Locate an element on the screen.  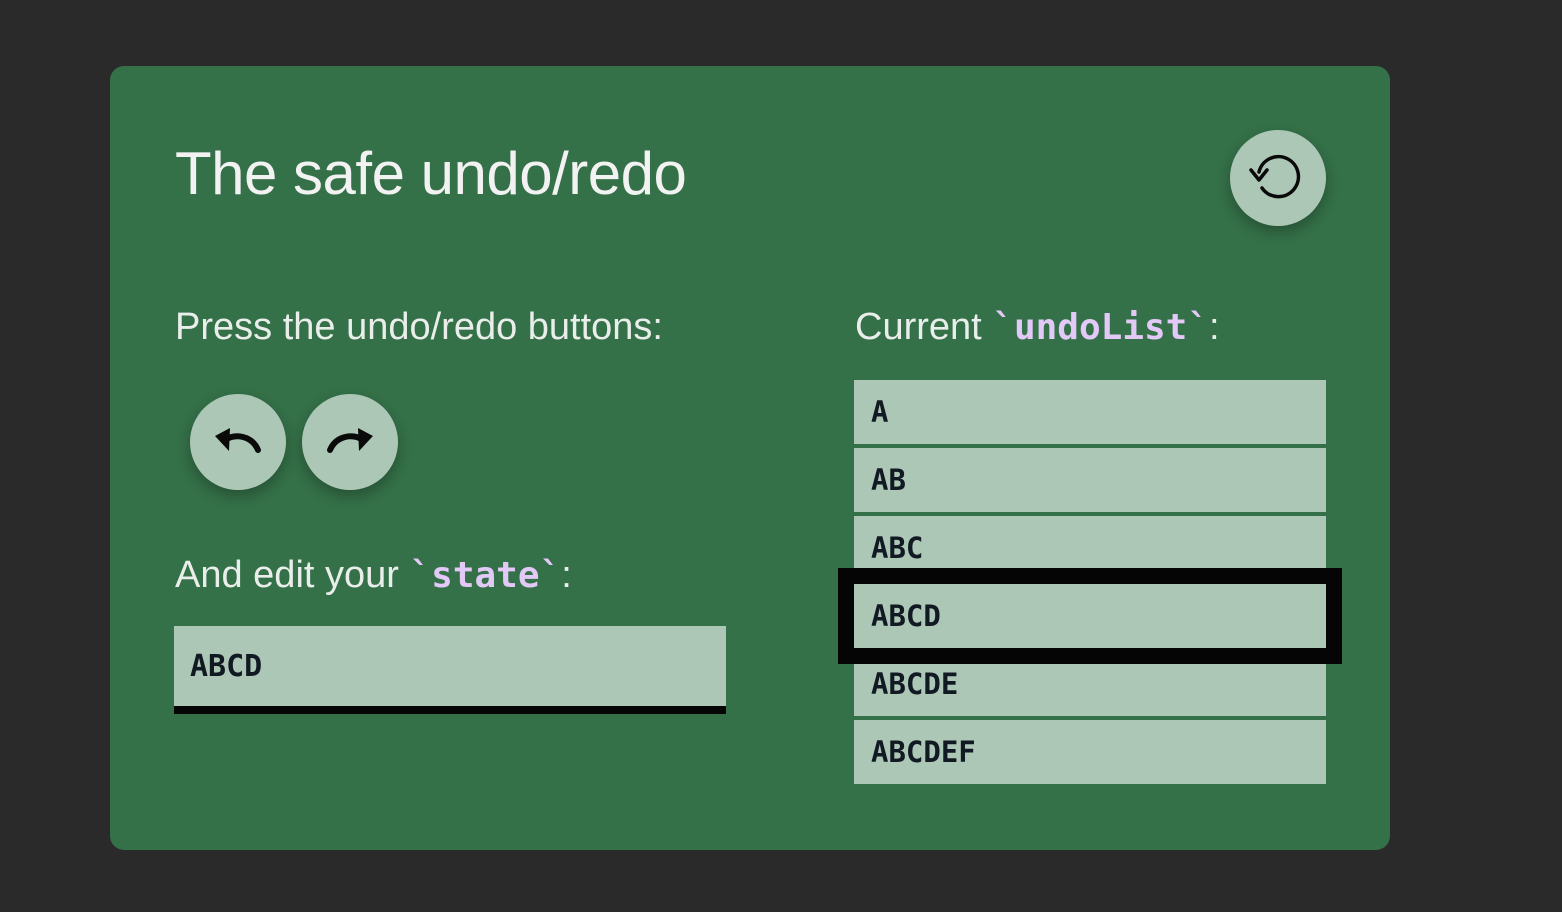
state-label-suffix: : is located at coordinates (566, 575).